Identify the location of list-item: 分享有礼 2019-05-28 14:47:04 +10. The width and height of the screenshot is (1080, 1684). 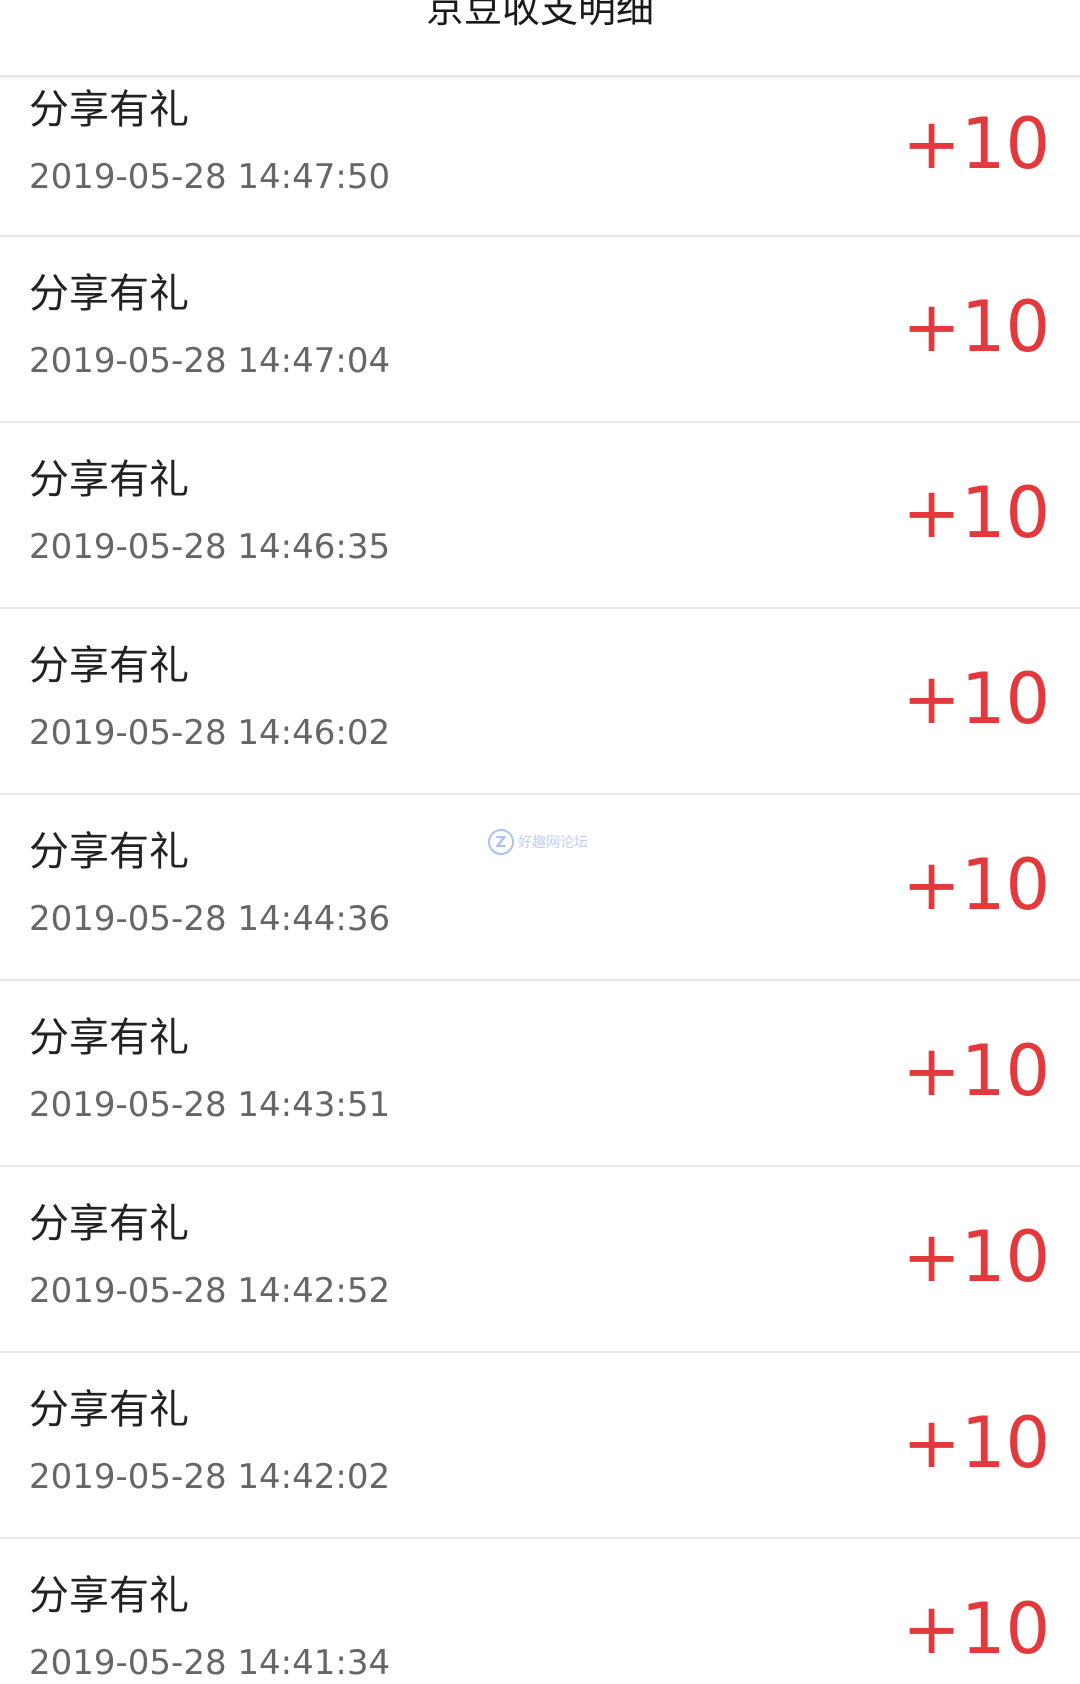
(540, 330).